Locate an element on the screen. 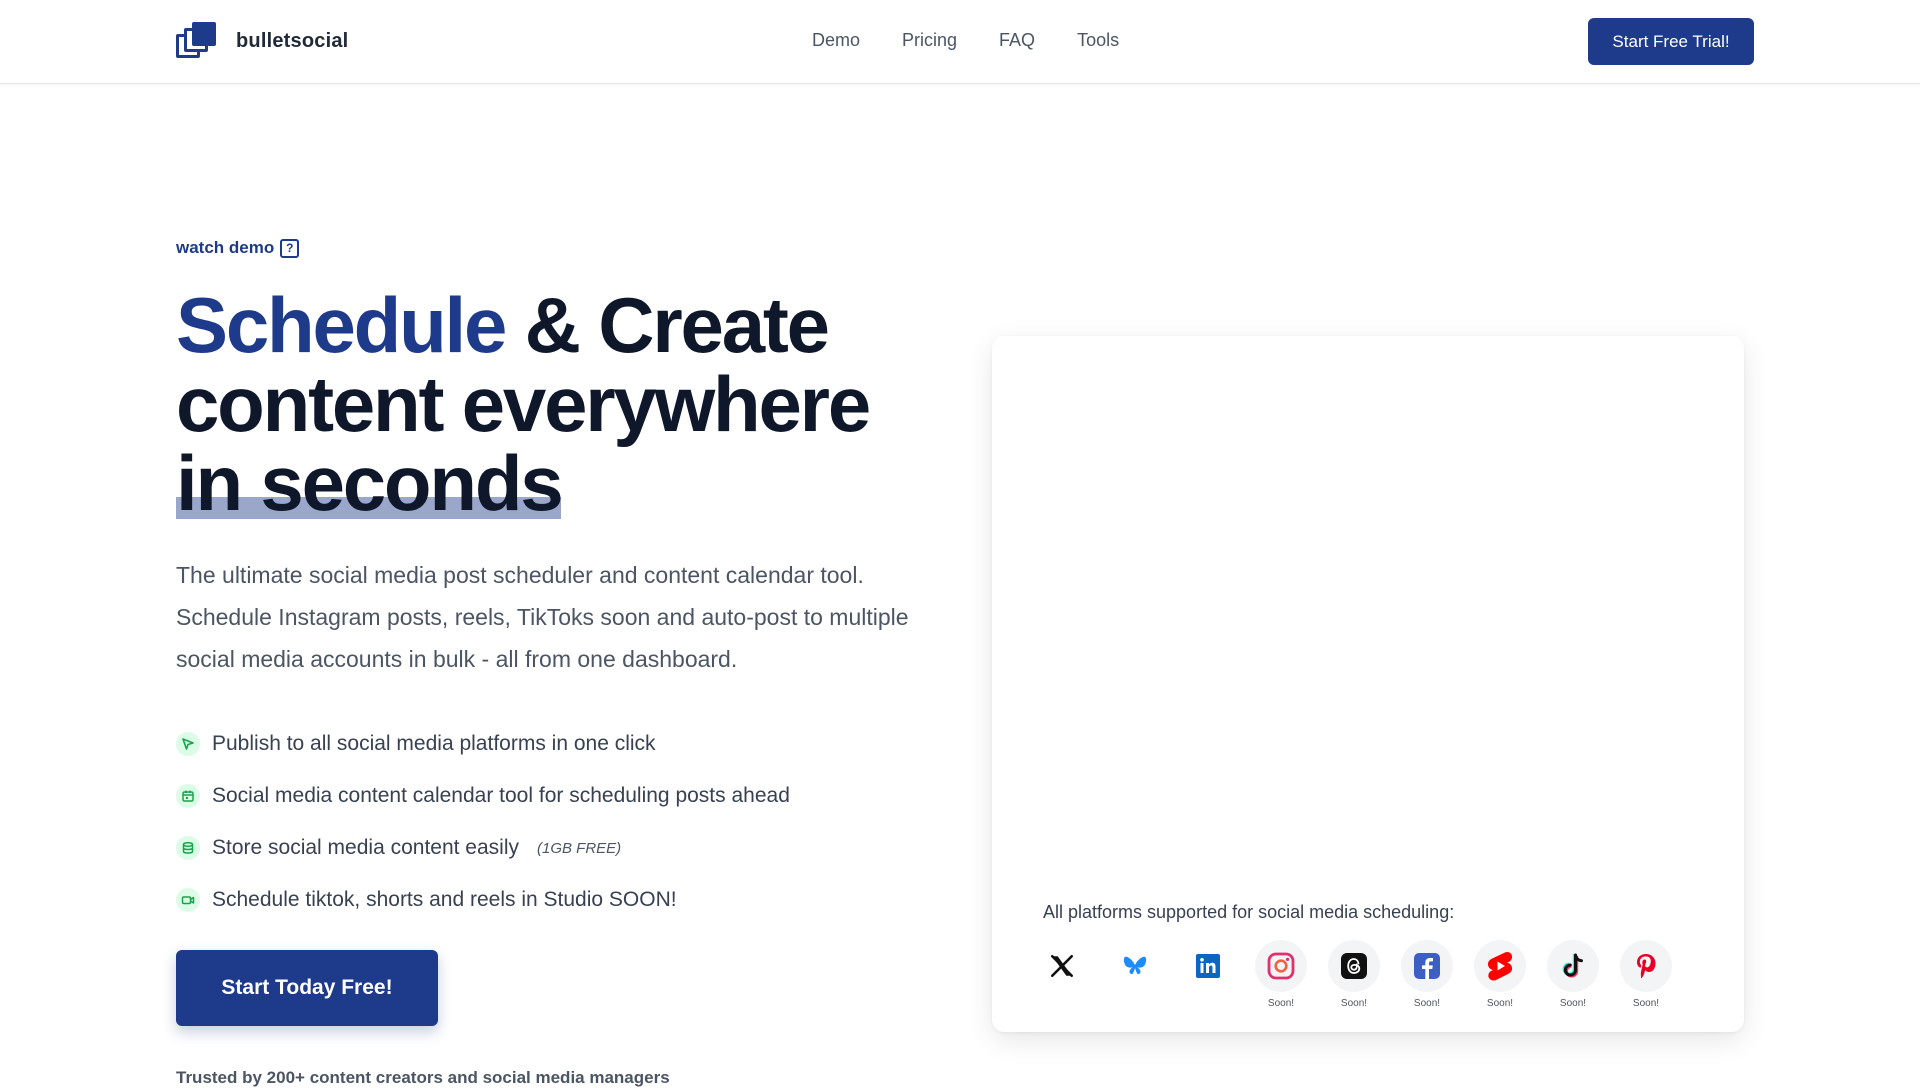 The height and width of the screenshot is (1088, 1920). headline-accent: Schedule is located at coordinates (341, 325).